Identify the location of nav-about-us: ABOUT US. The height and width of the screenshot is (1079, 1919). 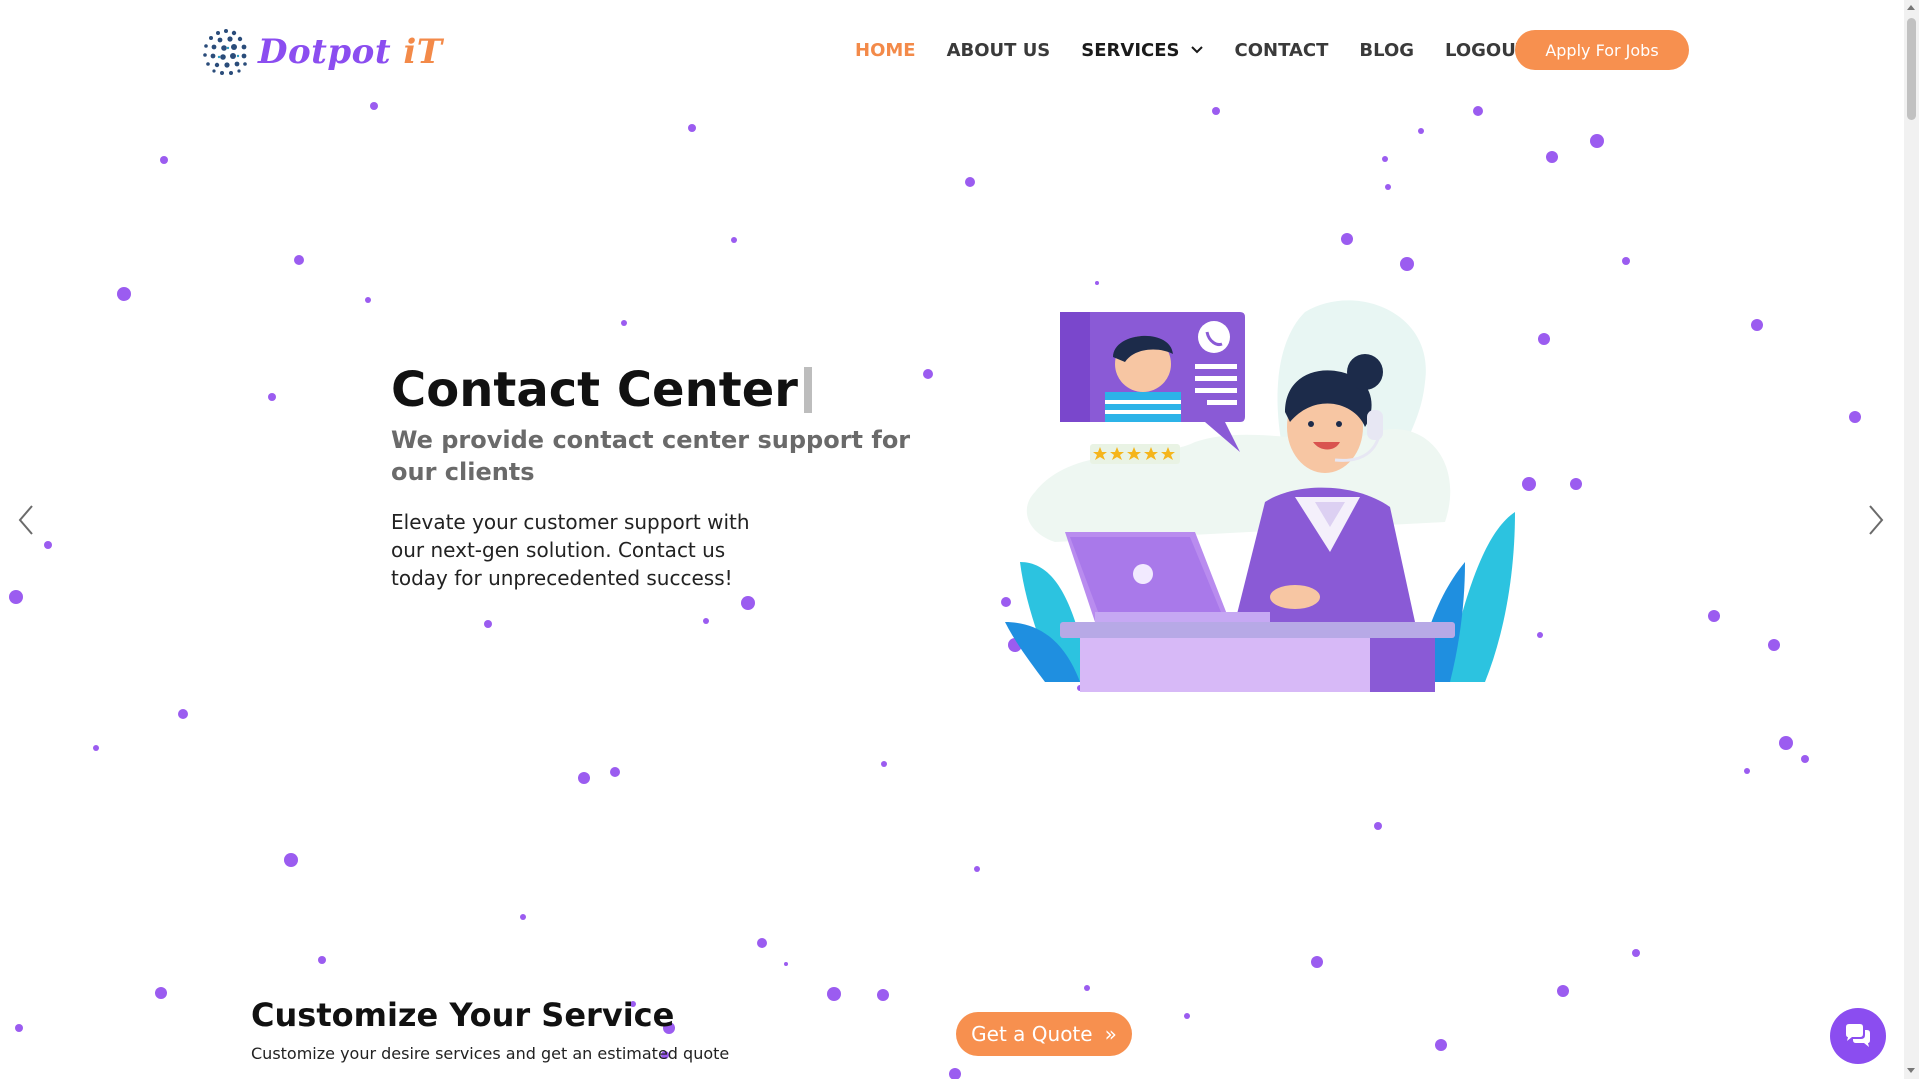
(999, 50).